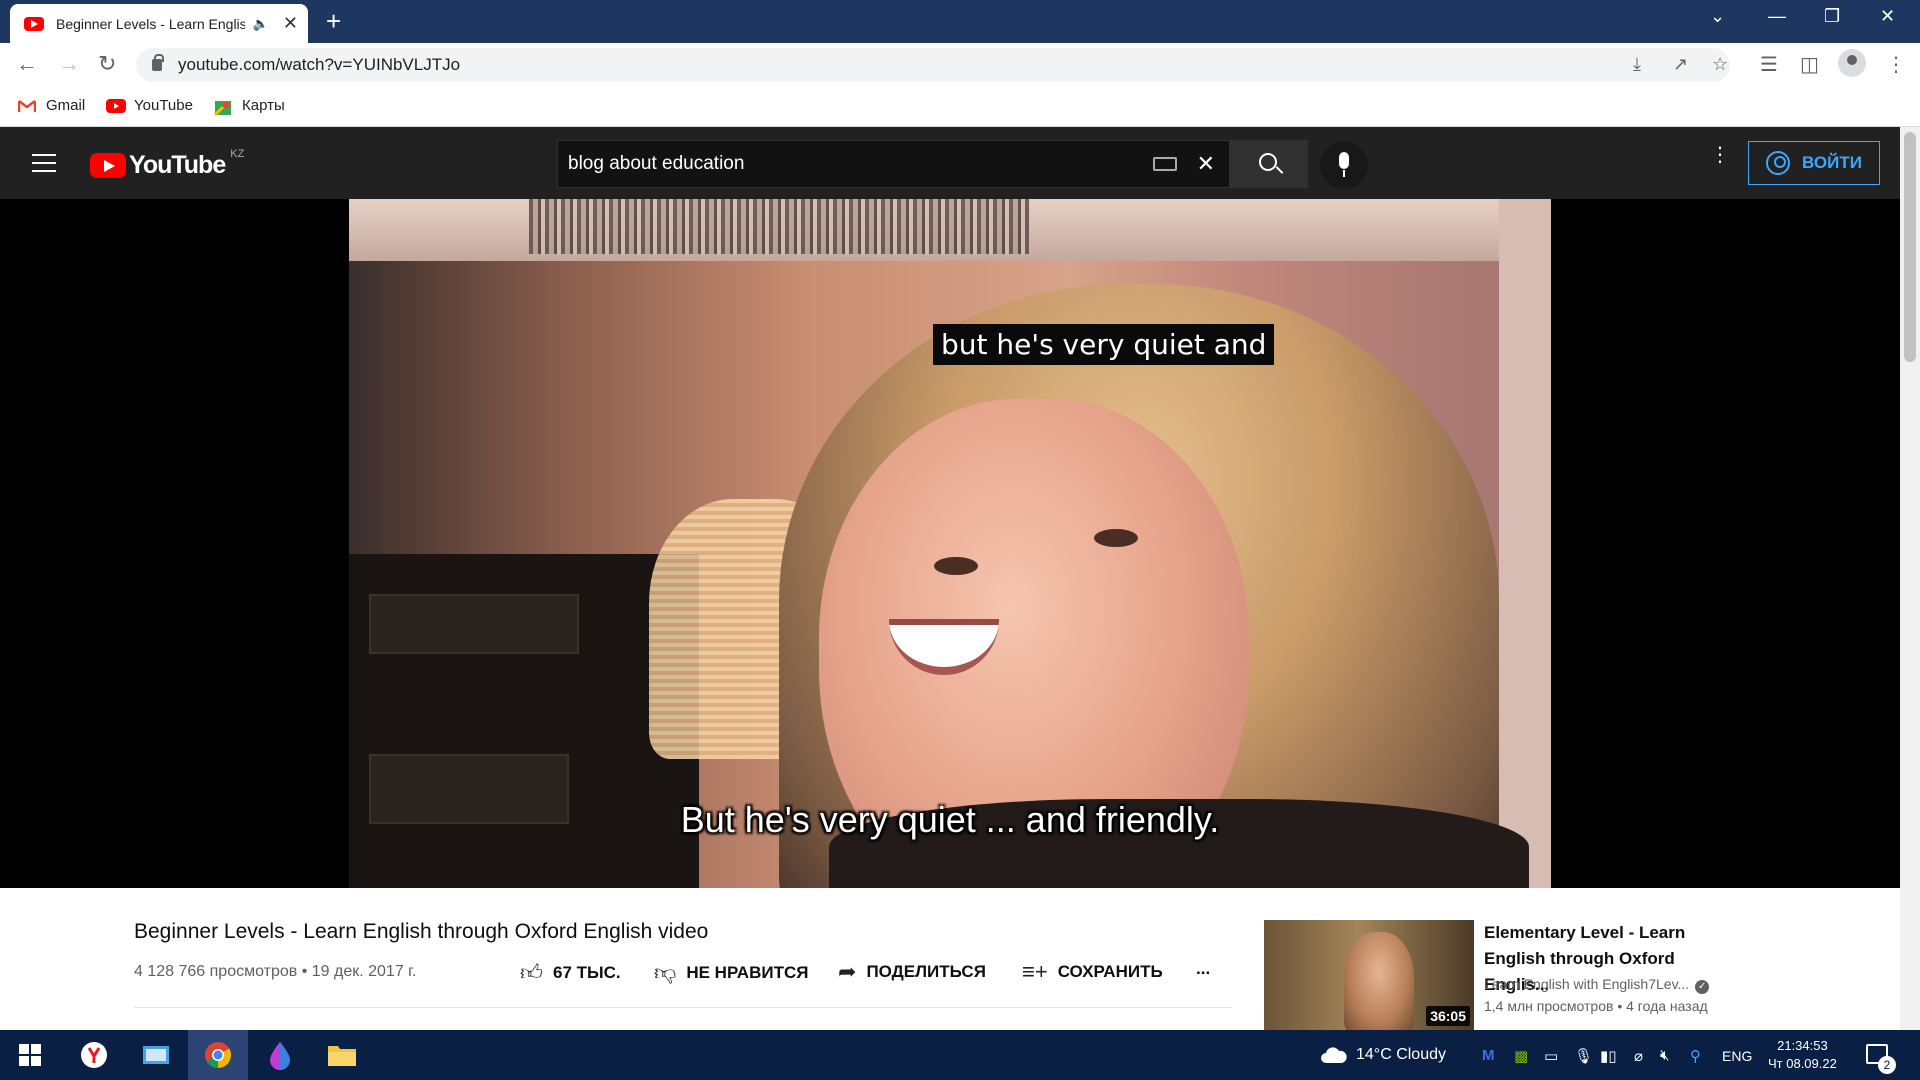 This screenshot has height=1080, width=1920. I want to click on taskbar-control-panel, so click(156, 1055).